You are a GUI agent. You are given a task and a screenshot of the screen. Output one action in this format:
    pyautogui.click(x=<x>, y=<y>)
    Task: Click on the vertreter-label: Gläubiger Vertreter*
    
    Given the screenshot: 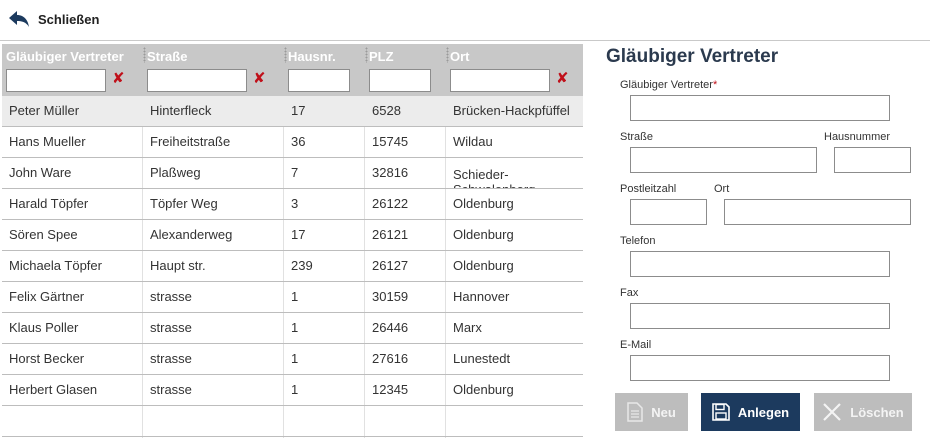 What is the action you would take?
    pyautogui.click(x=668, y=85)
    